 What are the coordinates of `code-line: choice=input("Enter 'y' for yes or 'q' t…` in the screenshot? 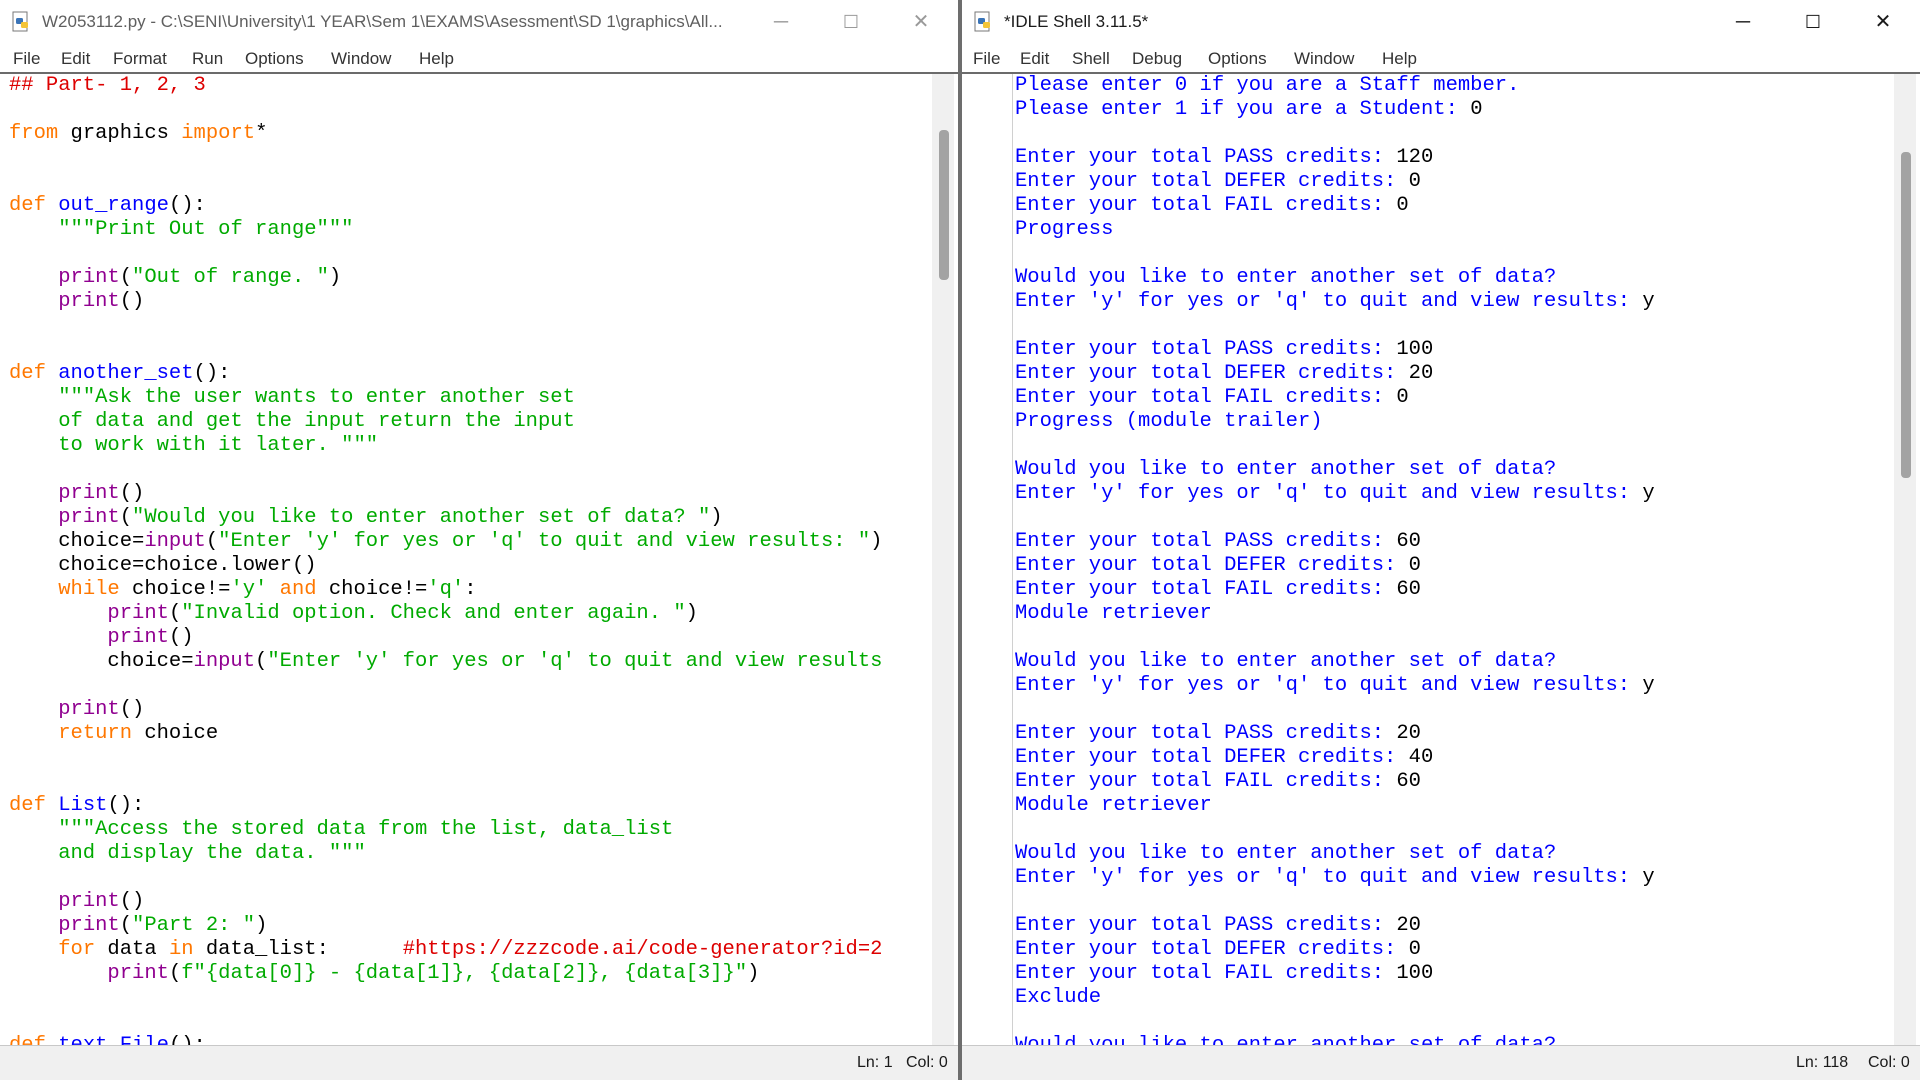 It's located at (468, 542).